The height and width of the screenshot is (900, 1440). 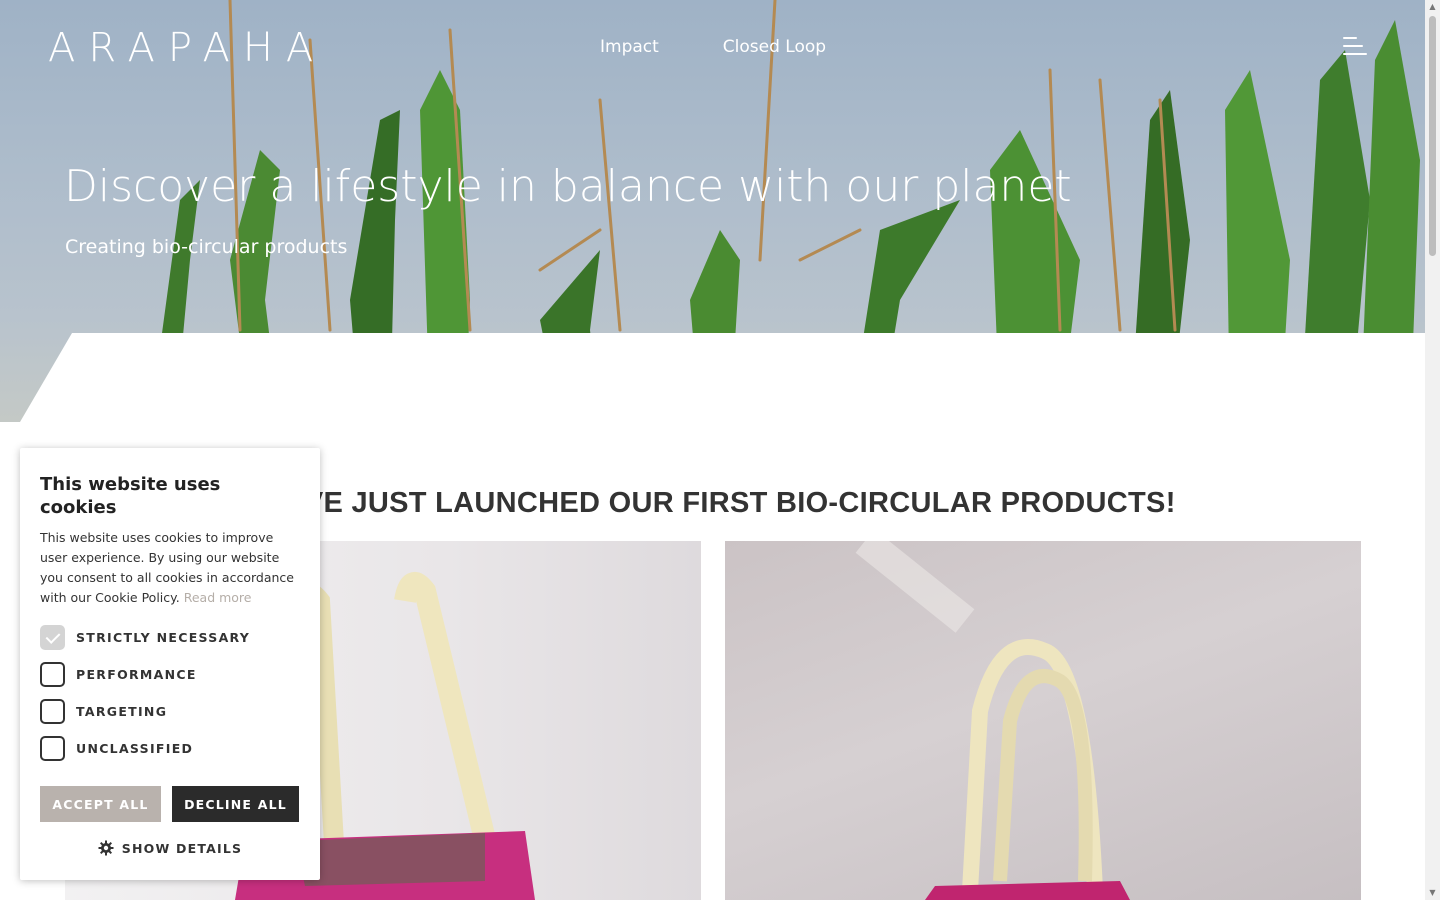 What do you see at coordinates (218, 597) in the screenshot?
I see `read-more-link: Read more` at bounding box center [218, 597].